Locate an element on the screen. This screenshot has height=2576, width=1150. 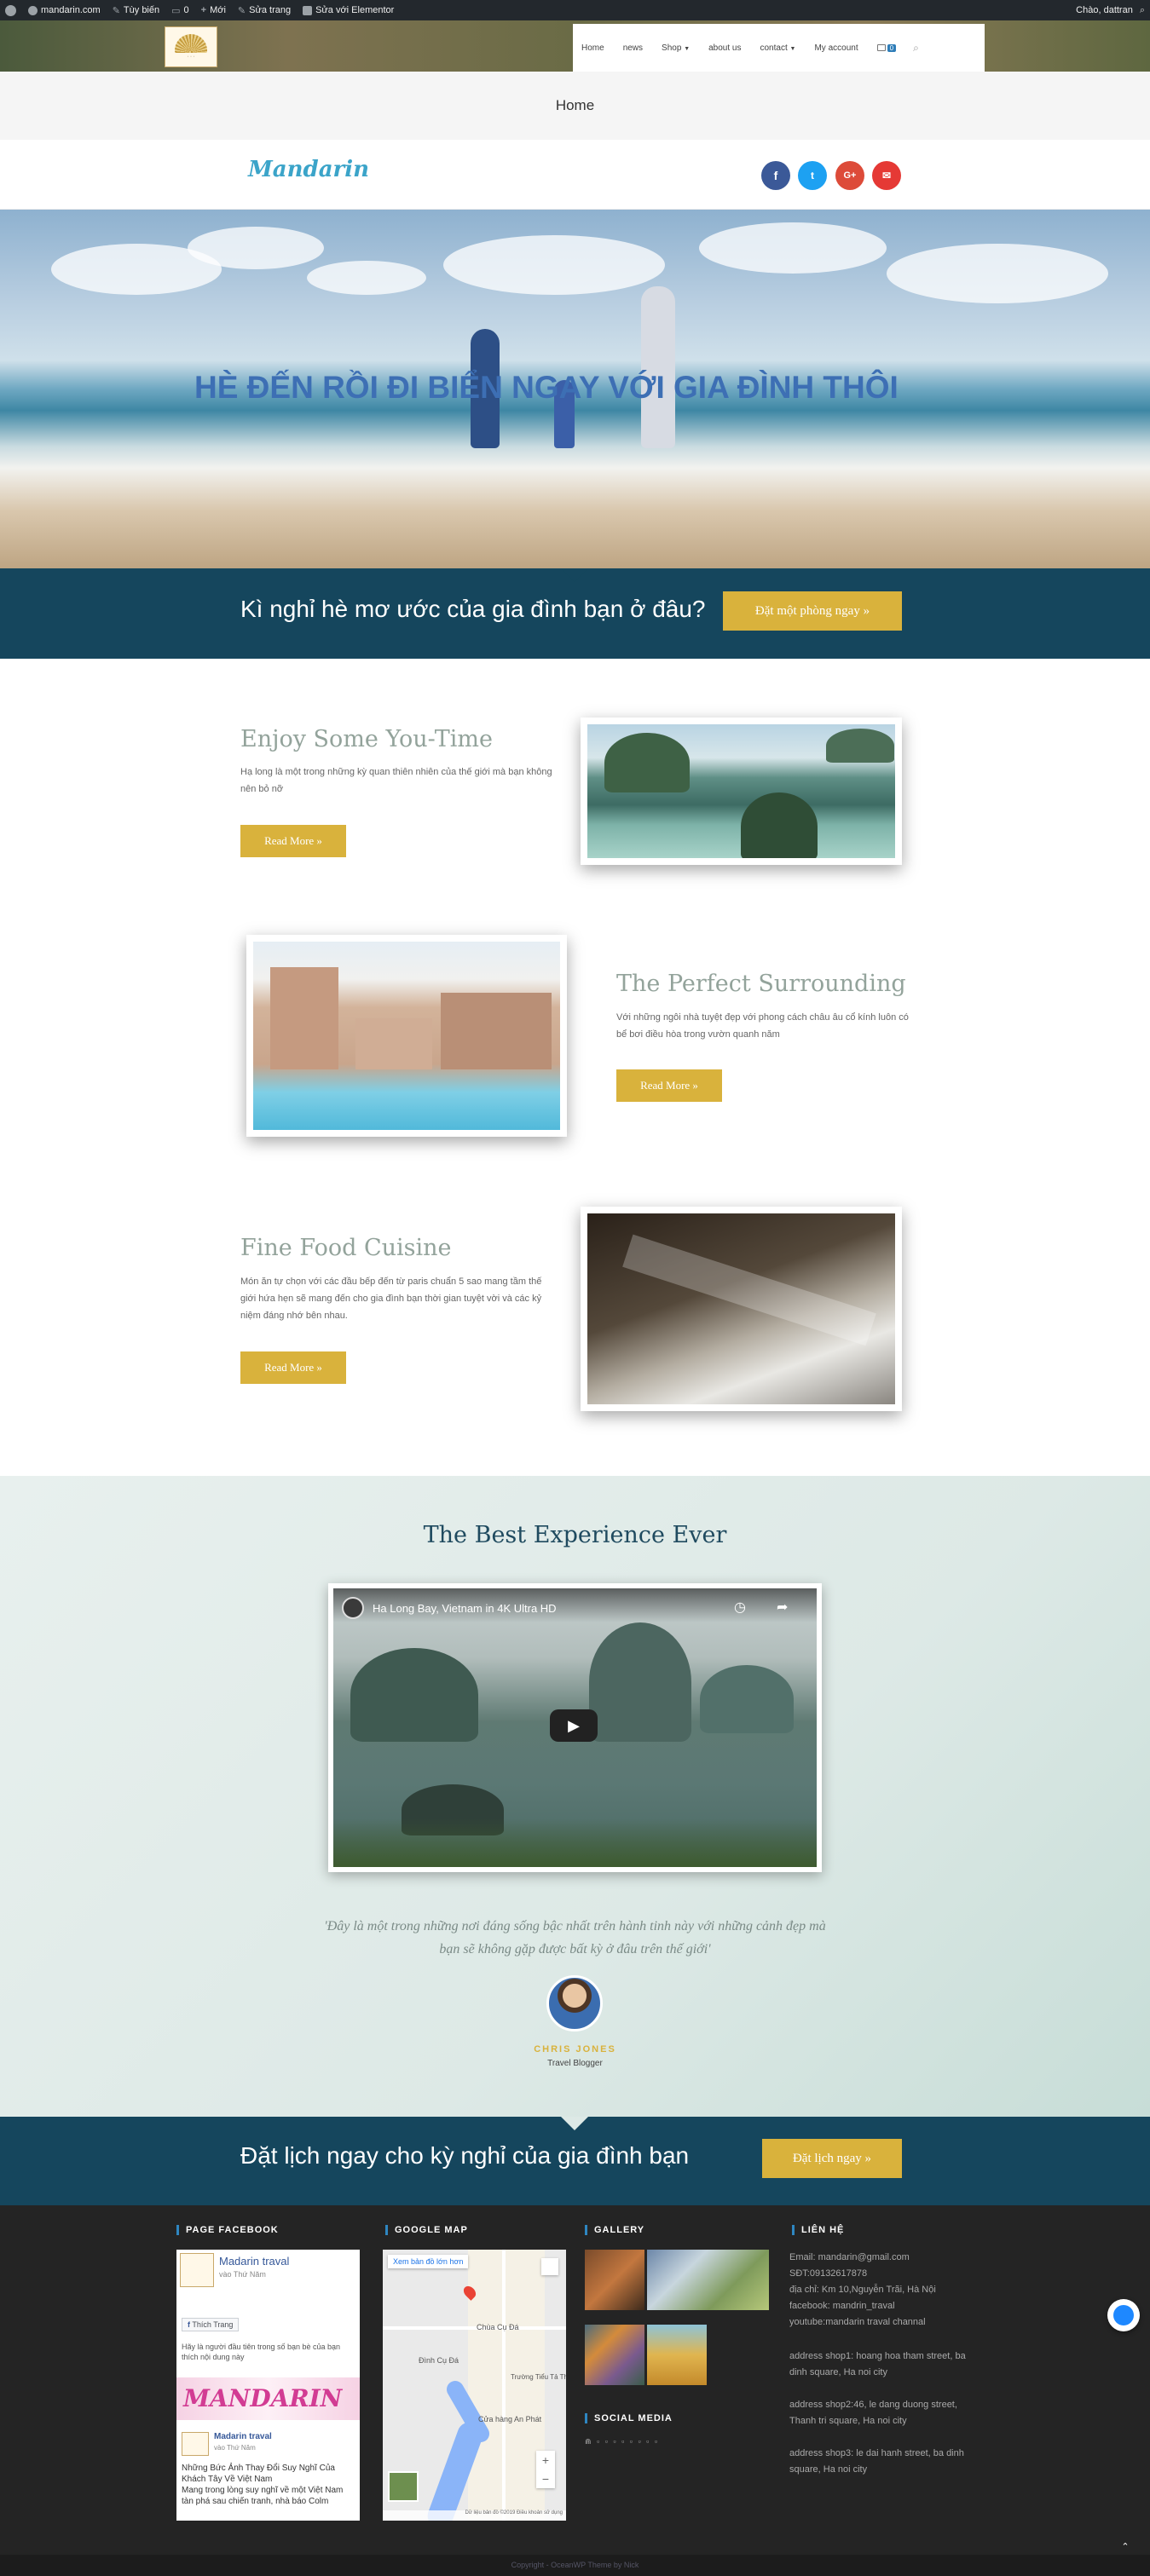
fan-logo-icon is located at coordinates (191, 43).